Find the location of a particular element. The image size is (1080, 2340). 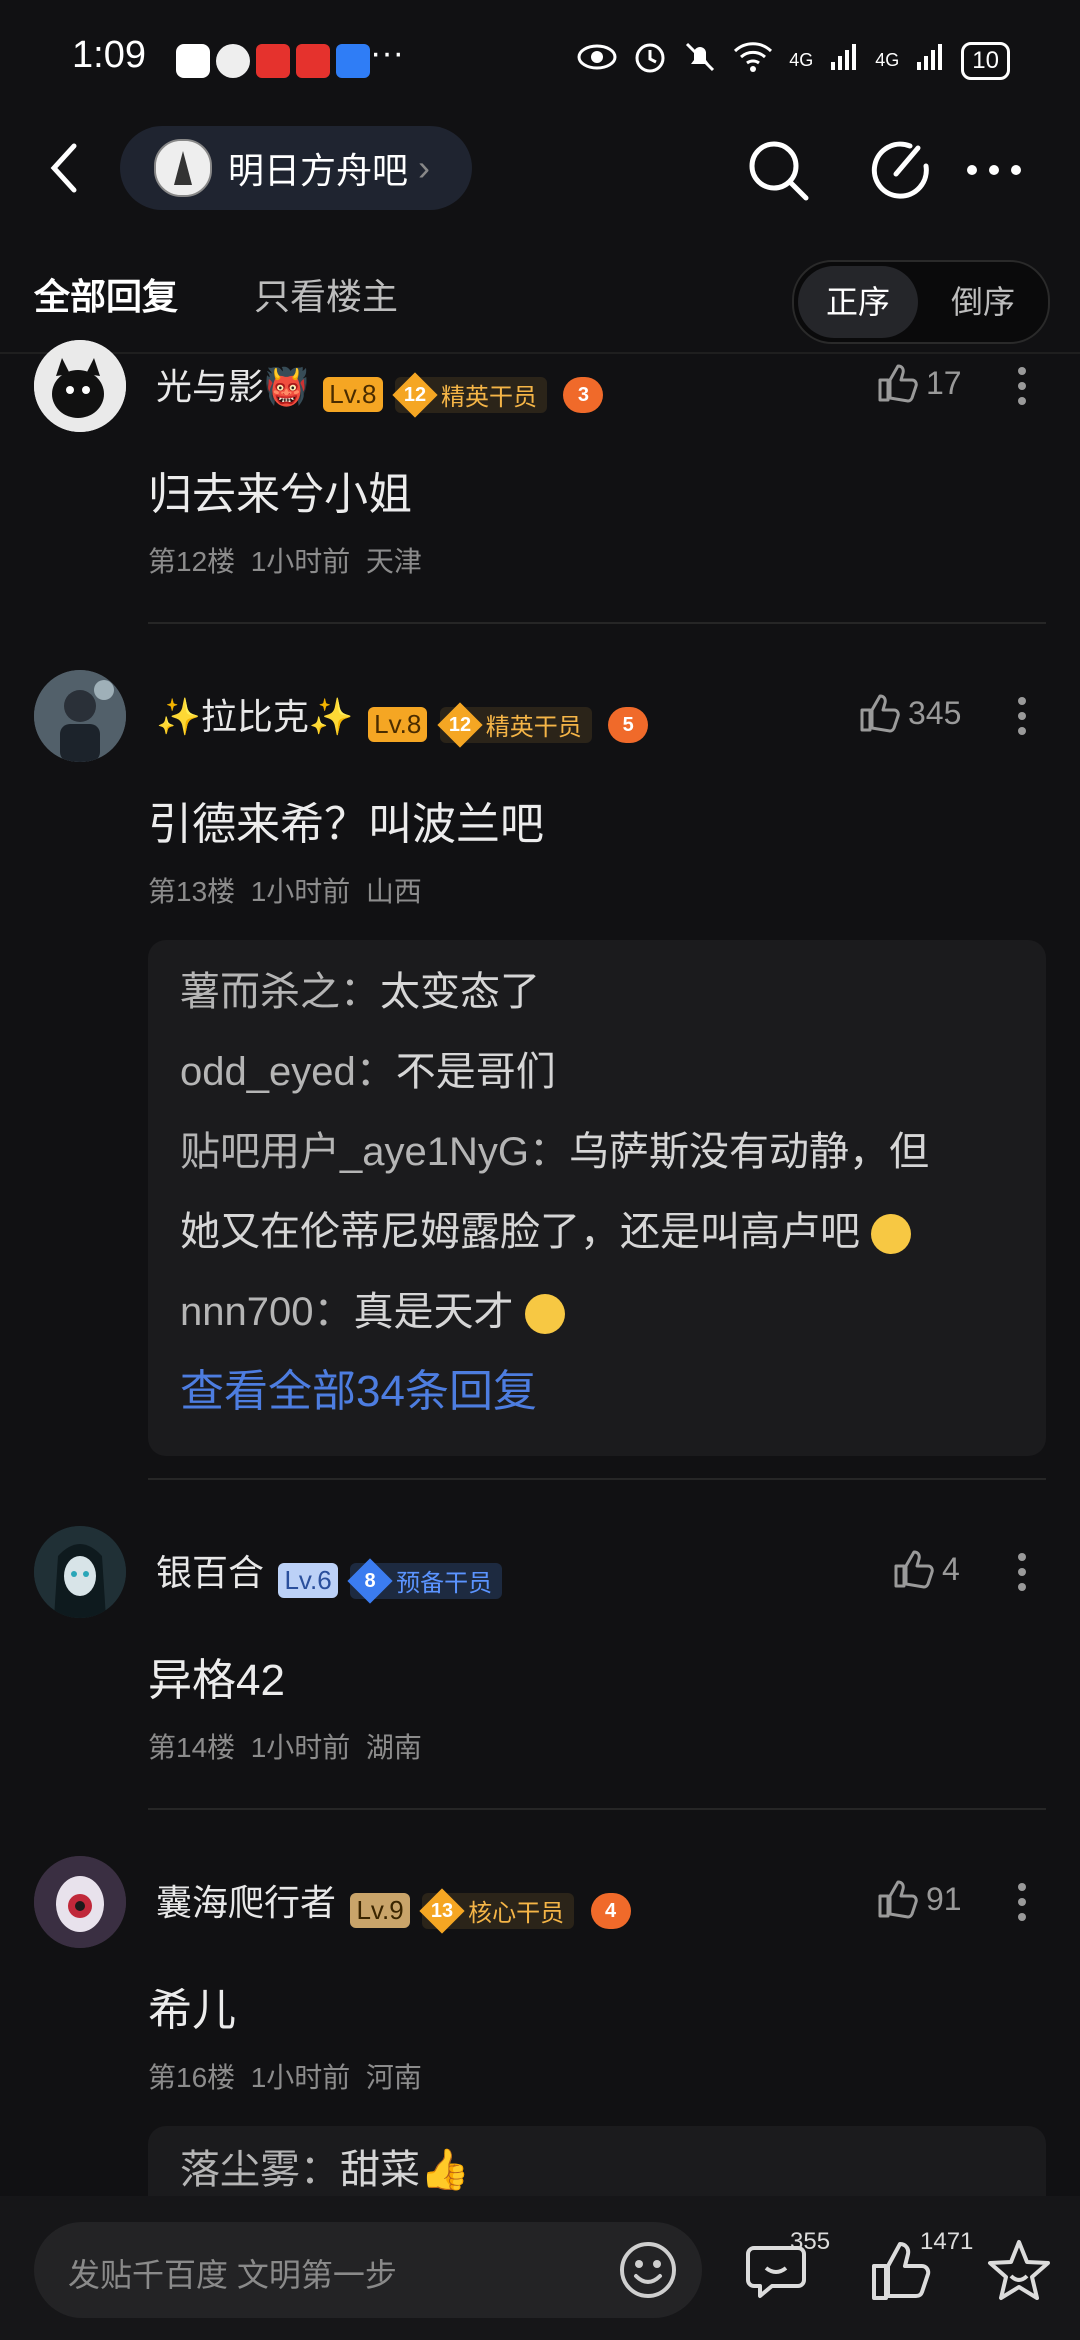

reply-text: 甜菜👍 is located at coordinates (405, 2170).